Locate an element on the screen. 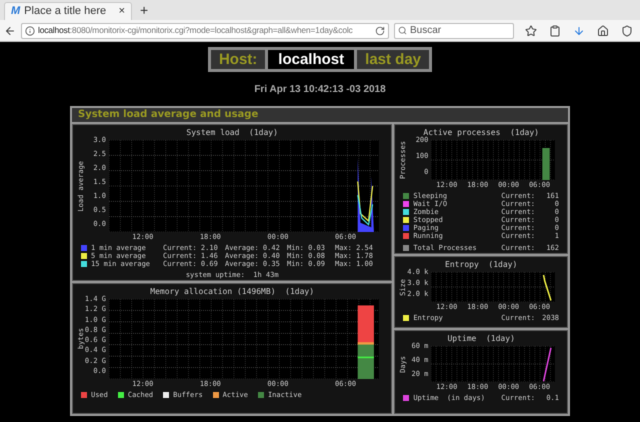 Image resolution: width=640 pixels, height=422 pixels. reload-icon is located at coordinates (380, 31).